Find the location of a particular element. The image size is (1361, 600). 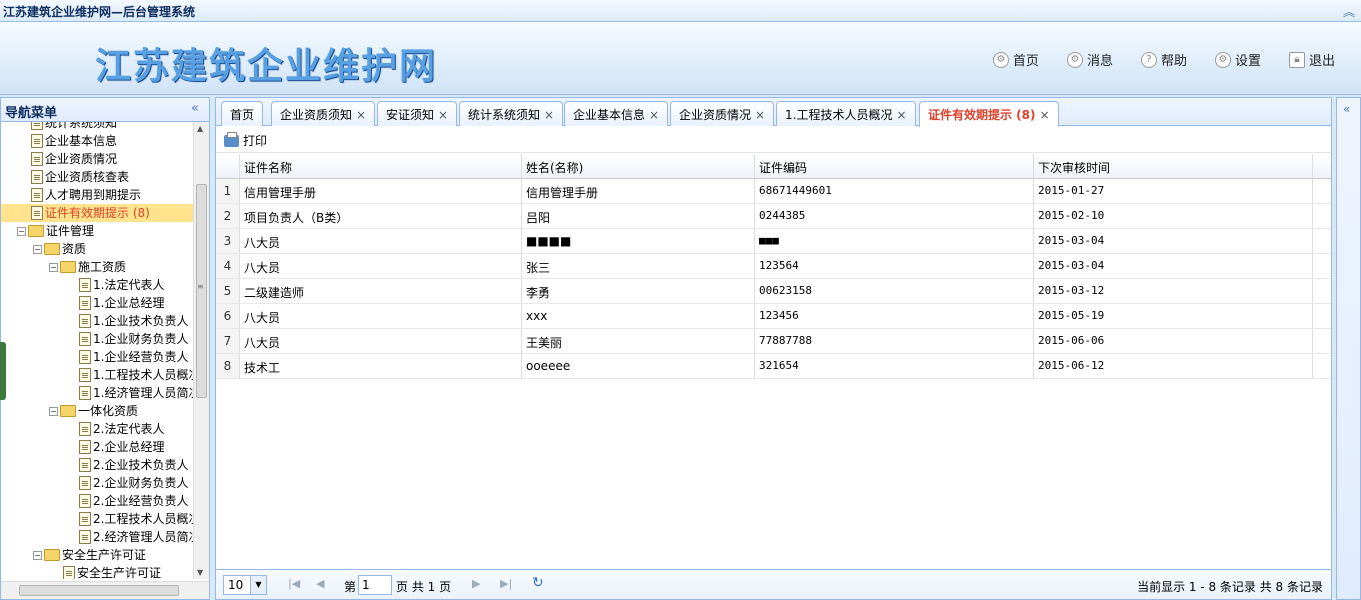

tree-item: 安全生产许可证 is located at coordinates (112, 571).